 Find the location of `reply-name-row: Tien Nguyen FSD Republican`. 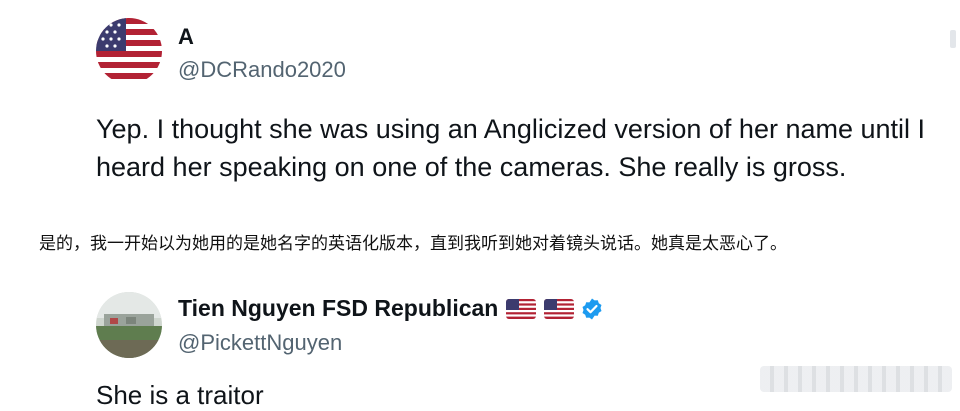

reply-name-row: Tien Nguyen FSD Republican is located at coordinates (391, 308).